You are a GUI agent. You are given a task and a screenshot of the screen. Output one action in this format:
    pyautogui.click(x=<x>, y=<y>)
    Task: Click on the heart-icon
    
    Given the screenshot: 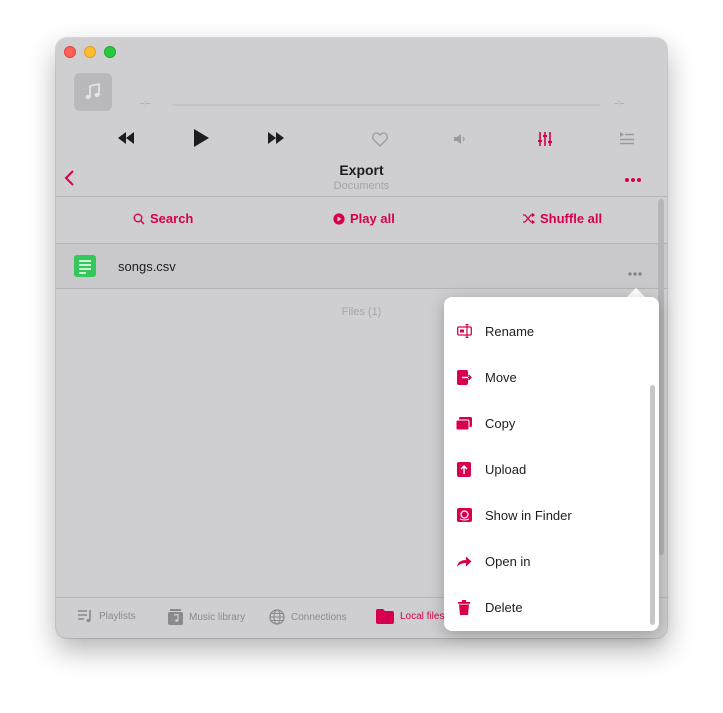 What is the action you would take?
    pyautogui.click(x=380, y=139)
    